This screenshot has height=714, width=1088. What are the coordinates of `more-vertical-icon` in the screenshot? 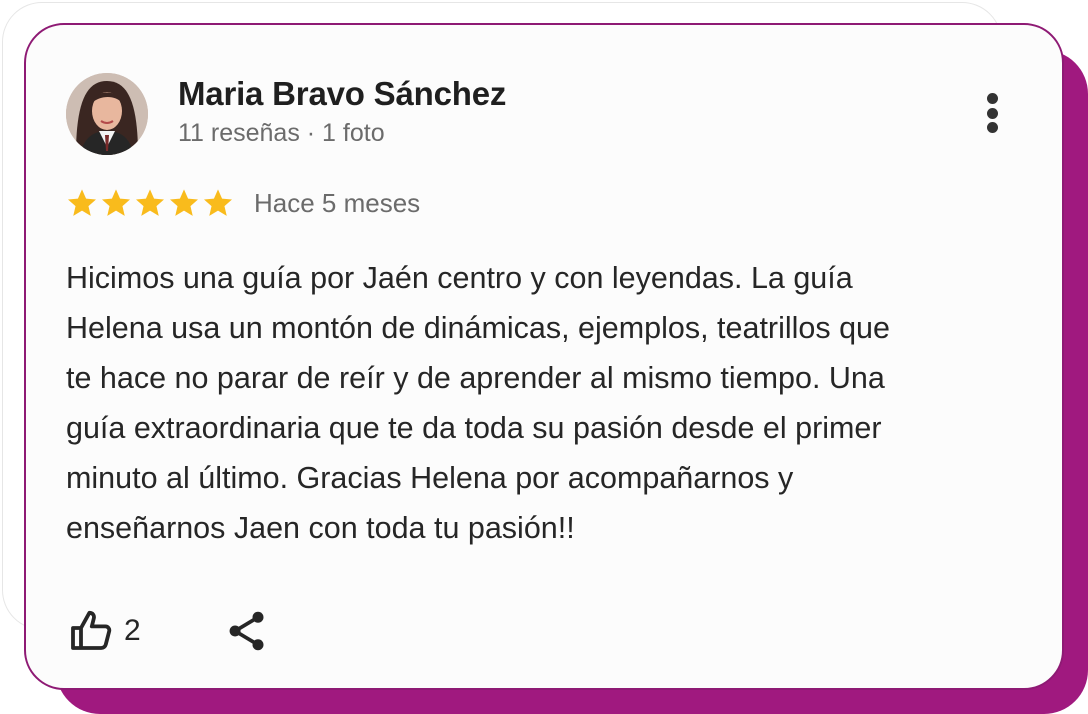 It's located at (992, 98).